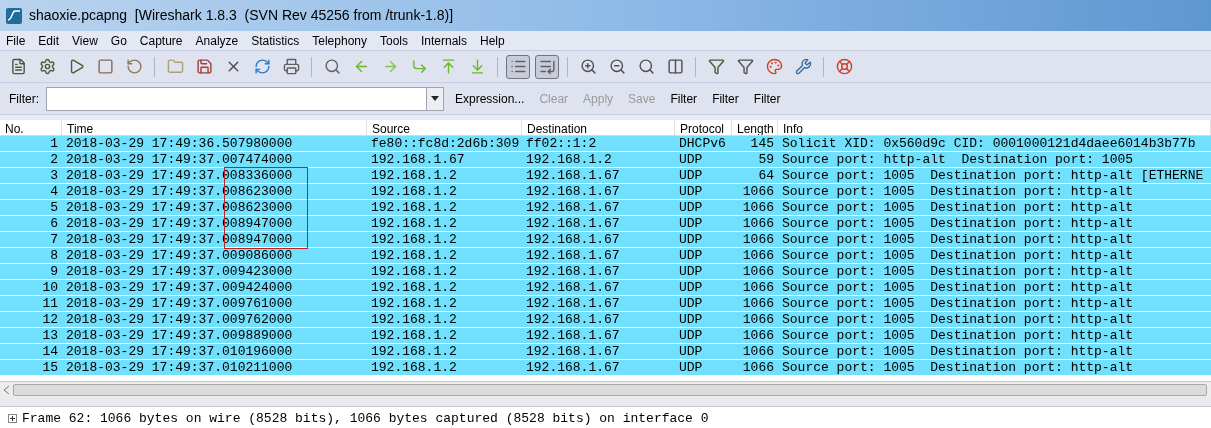  I want to click on menu-item: Edit, so click(49, 40).